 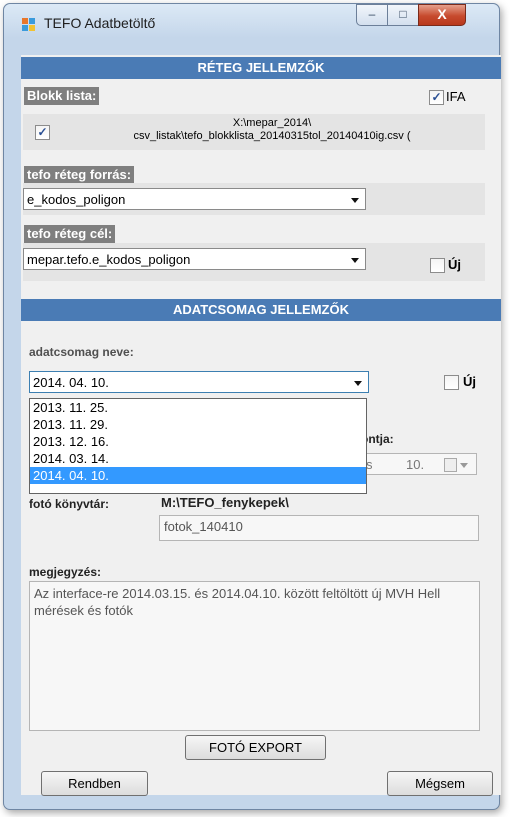 What do you see at coordinates (437, 265) in the screenshot?
I see `target-new-checkbox` at bounding box center [437, 265].